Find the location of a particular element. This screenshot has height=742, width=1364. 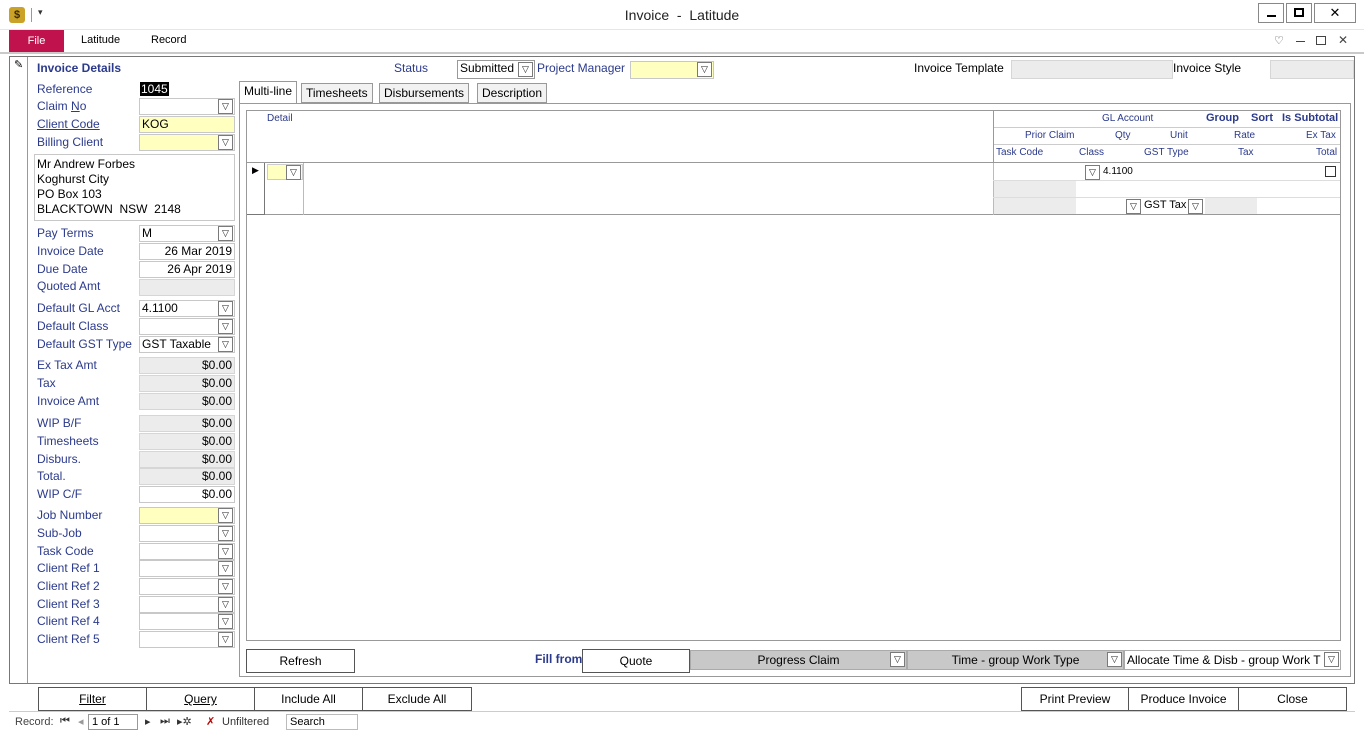

status-label: Status is located at coordinates (411, 68).